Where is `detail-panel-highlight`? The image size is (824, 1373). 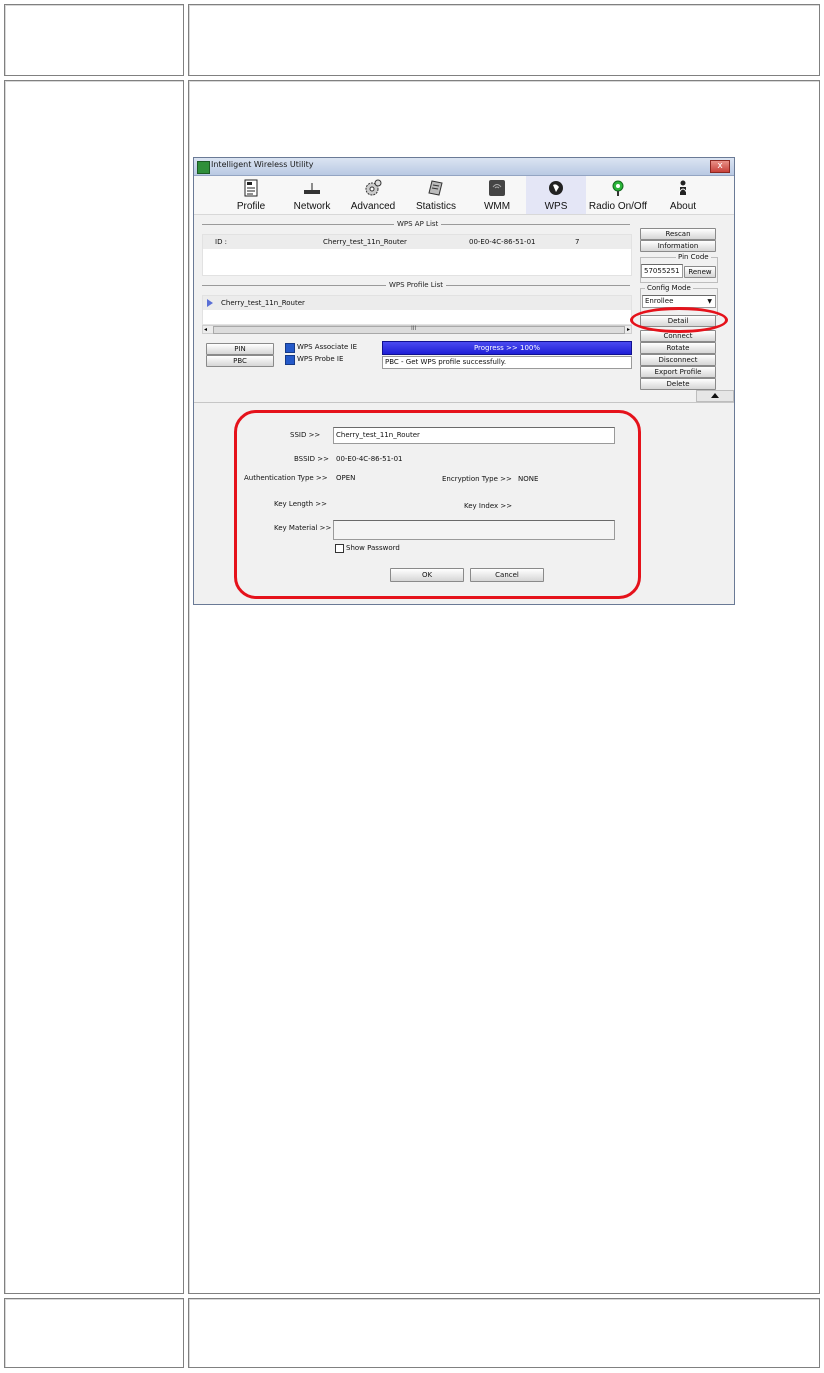
detail-panel-highlight is located at coordinates (437, 504).